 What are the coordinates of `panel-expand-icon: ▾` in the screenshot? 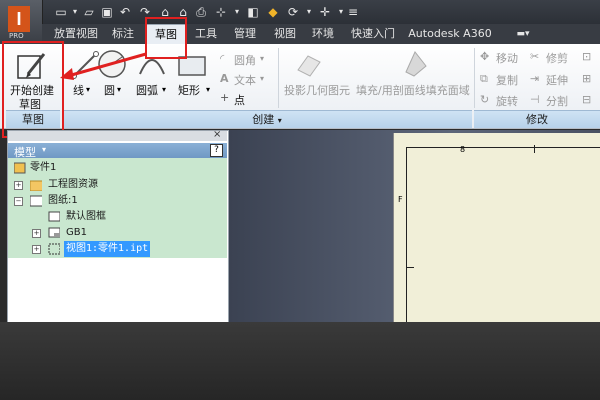 It's located at (280, 120).